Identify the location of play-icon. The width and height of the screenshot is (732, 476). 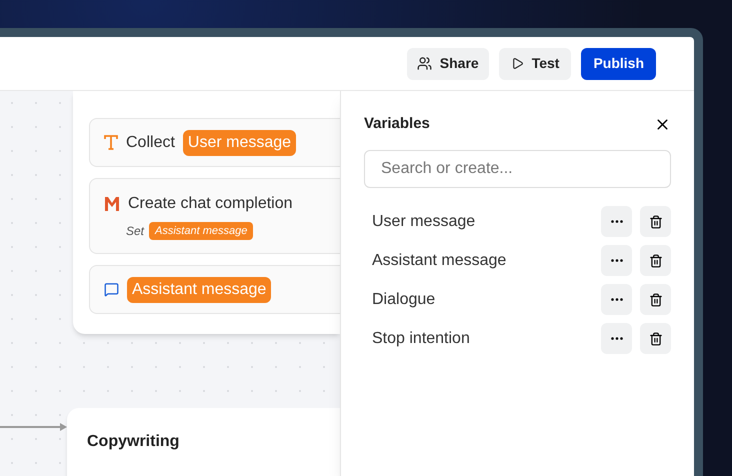
(517, 63).